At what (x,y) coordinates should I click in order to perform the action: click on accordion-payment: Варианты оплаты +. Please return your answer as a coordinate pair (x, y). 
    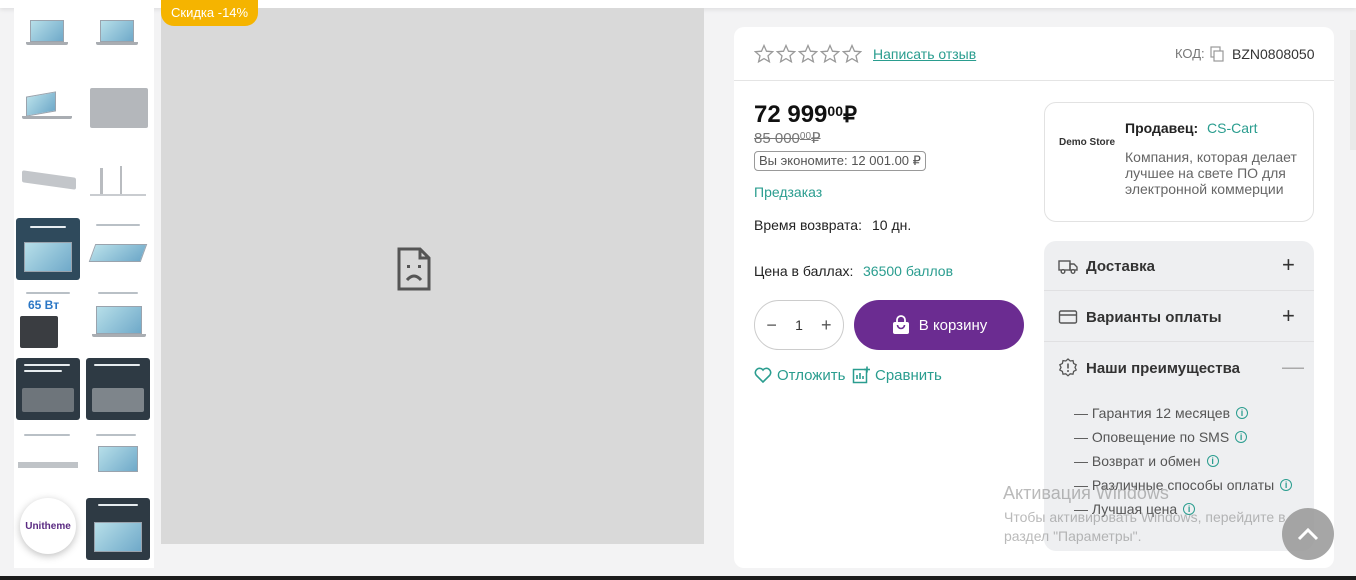
    Looking at the image, I should click on (1179, 317).